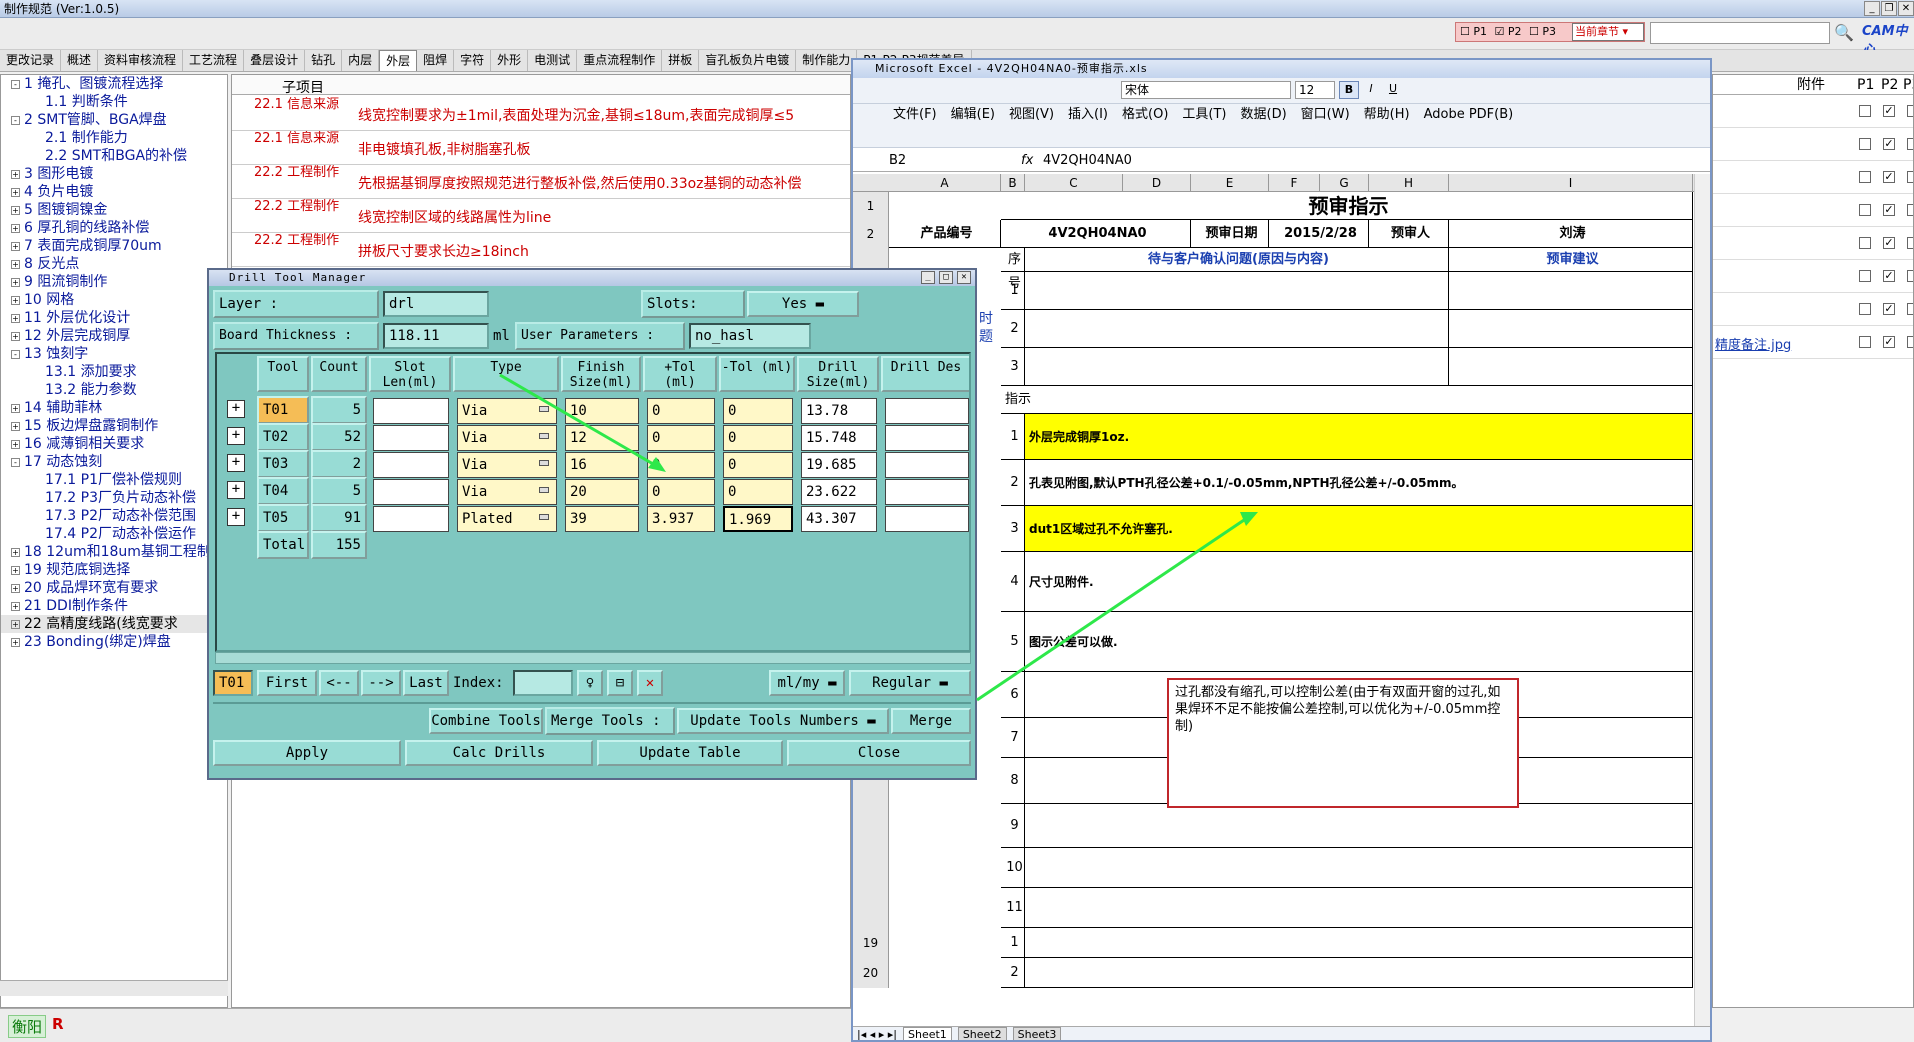 The width and height of the screenshot is (1914, 1042). Describe the element at coordinates (1473, 31) in the screenshot. I see `p1-checkbox: ☐ P1` at that location.